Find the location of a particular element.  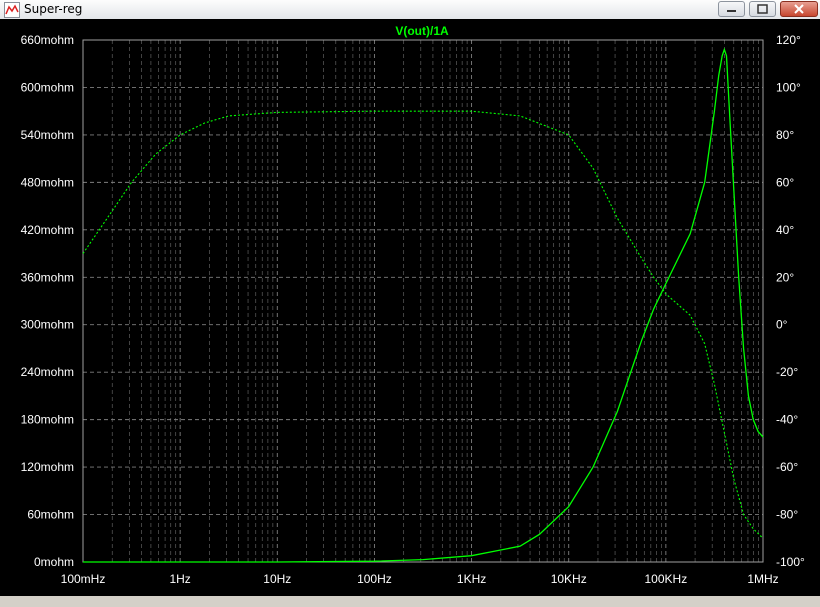

minimize-button is located at coordinates (731, 9).